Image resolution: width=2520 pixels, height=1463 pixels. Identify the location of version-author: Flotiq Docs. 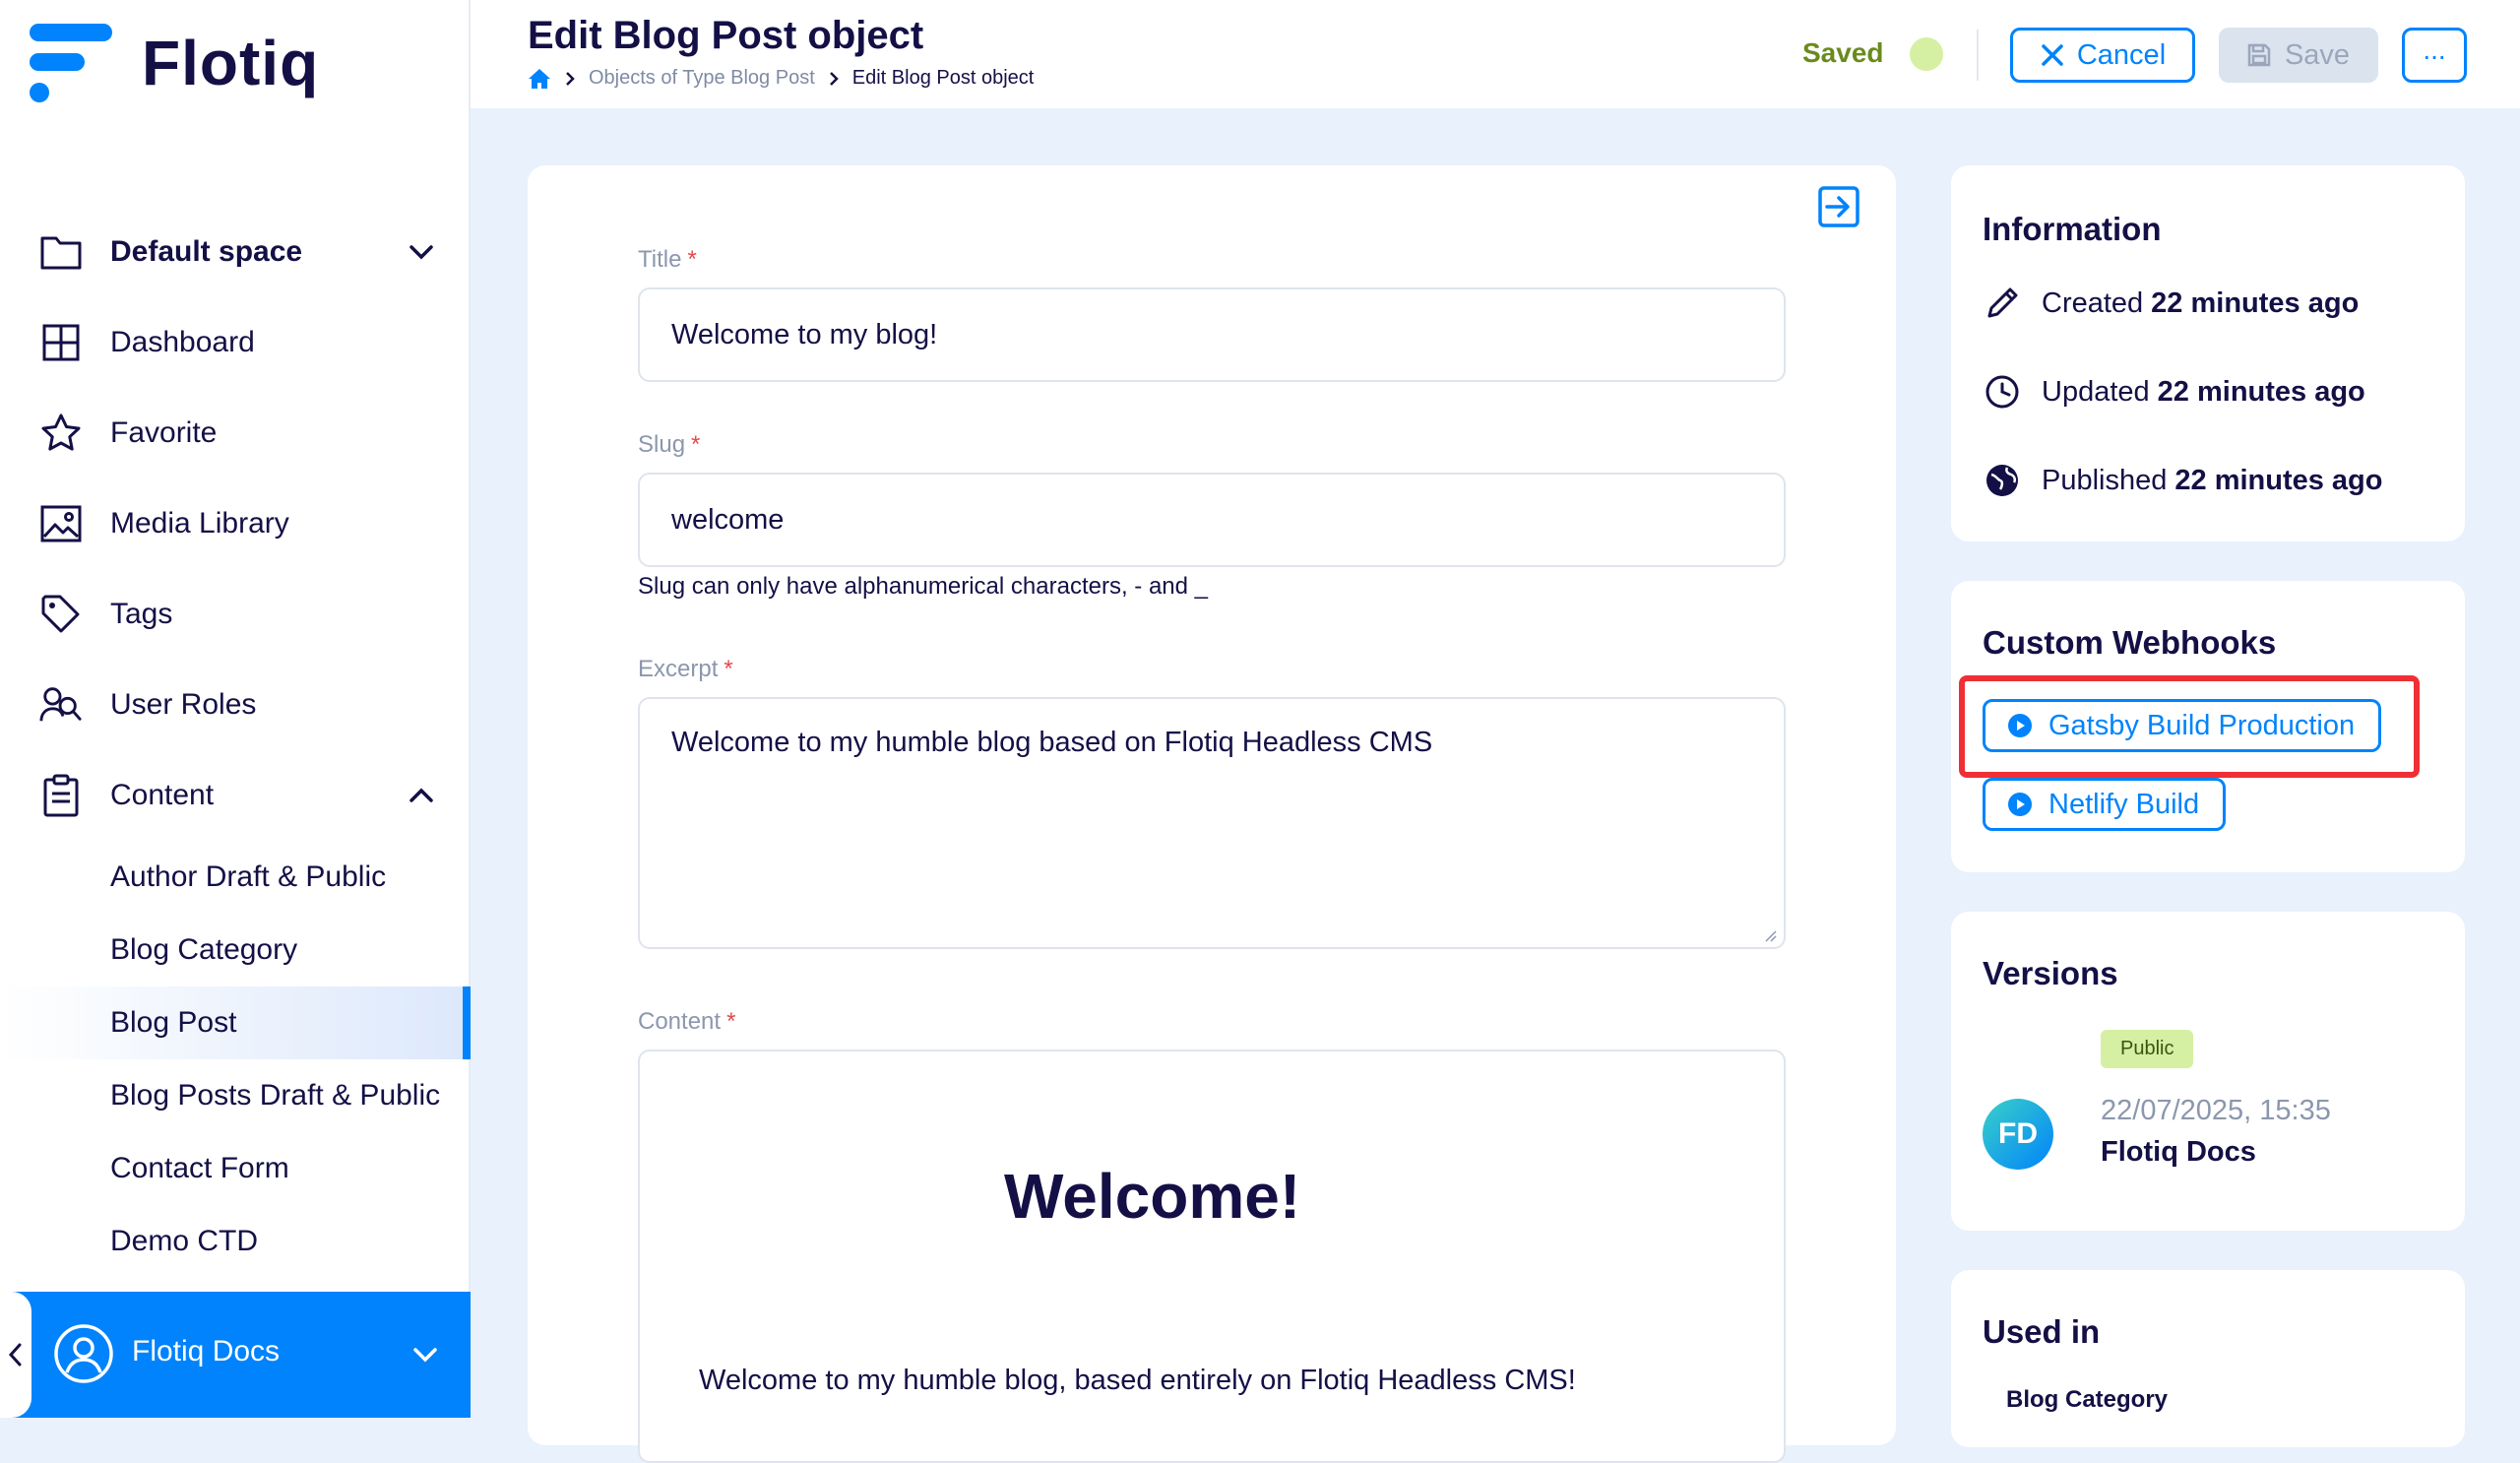
(2178, 1152).